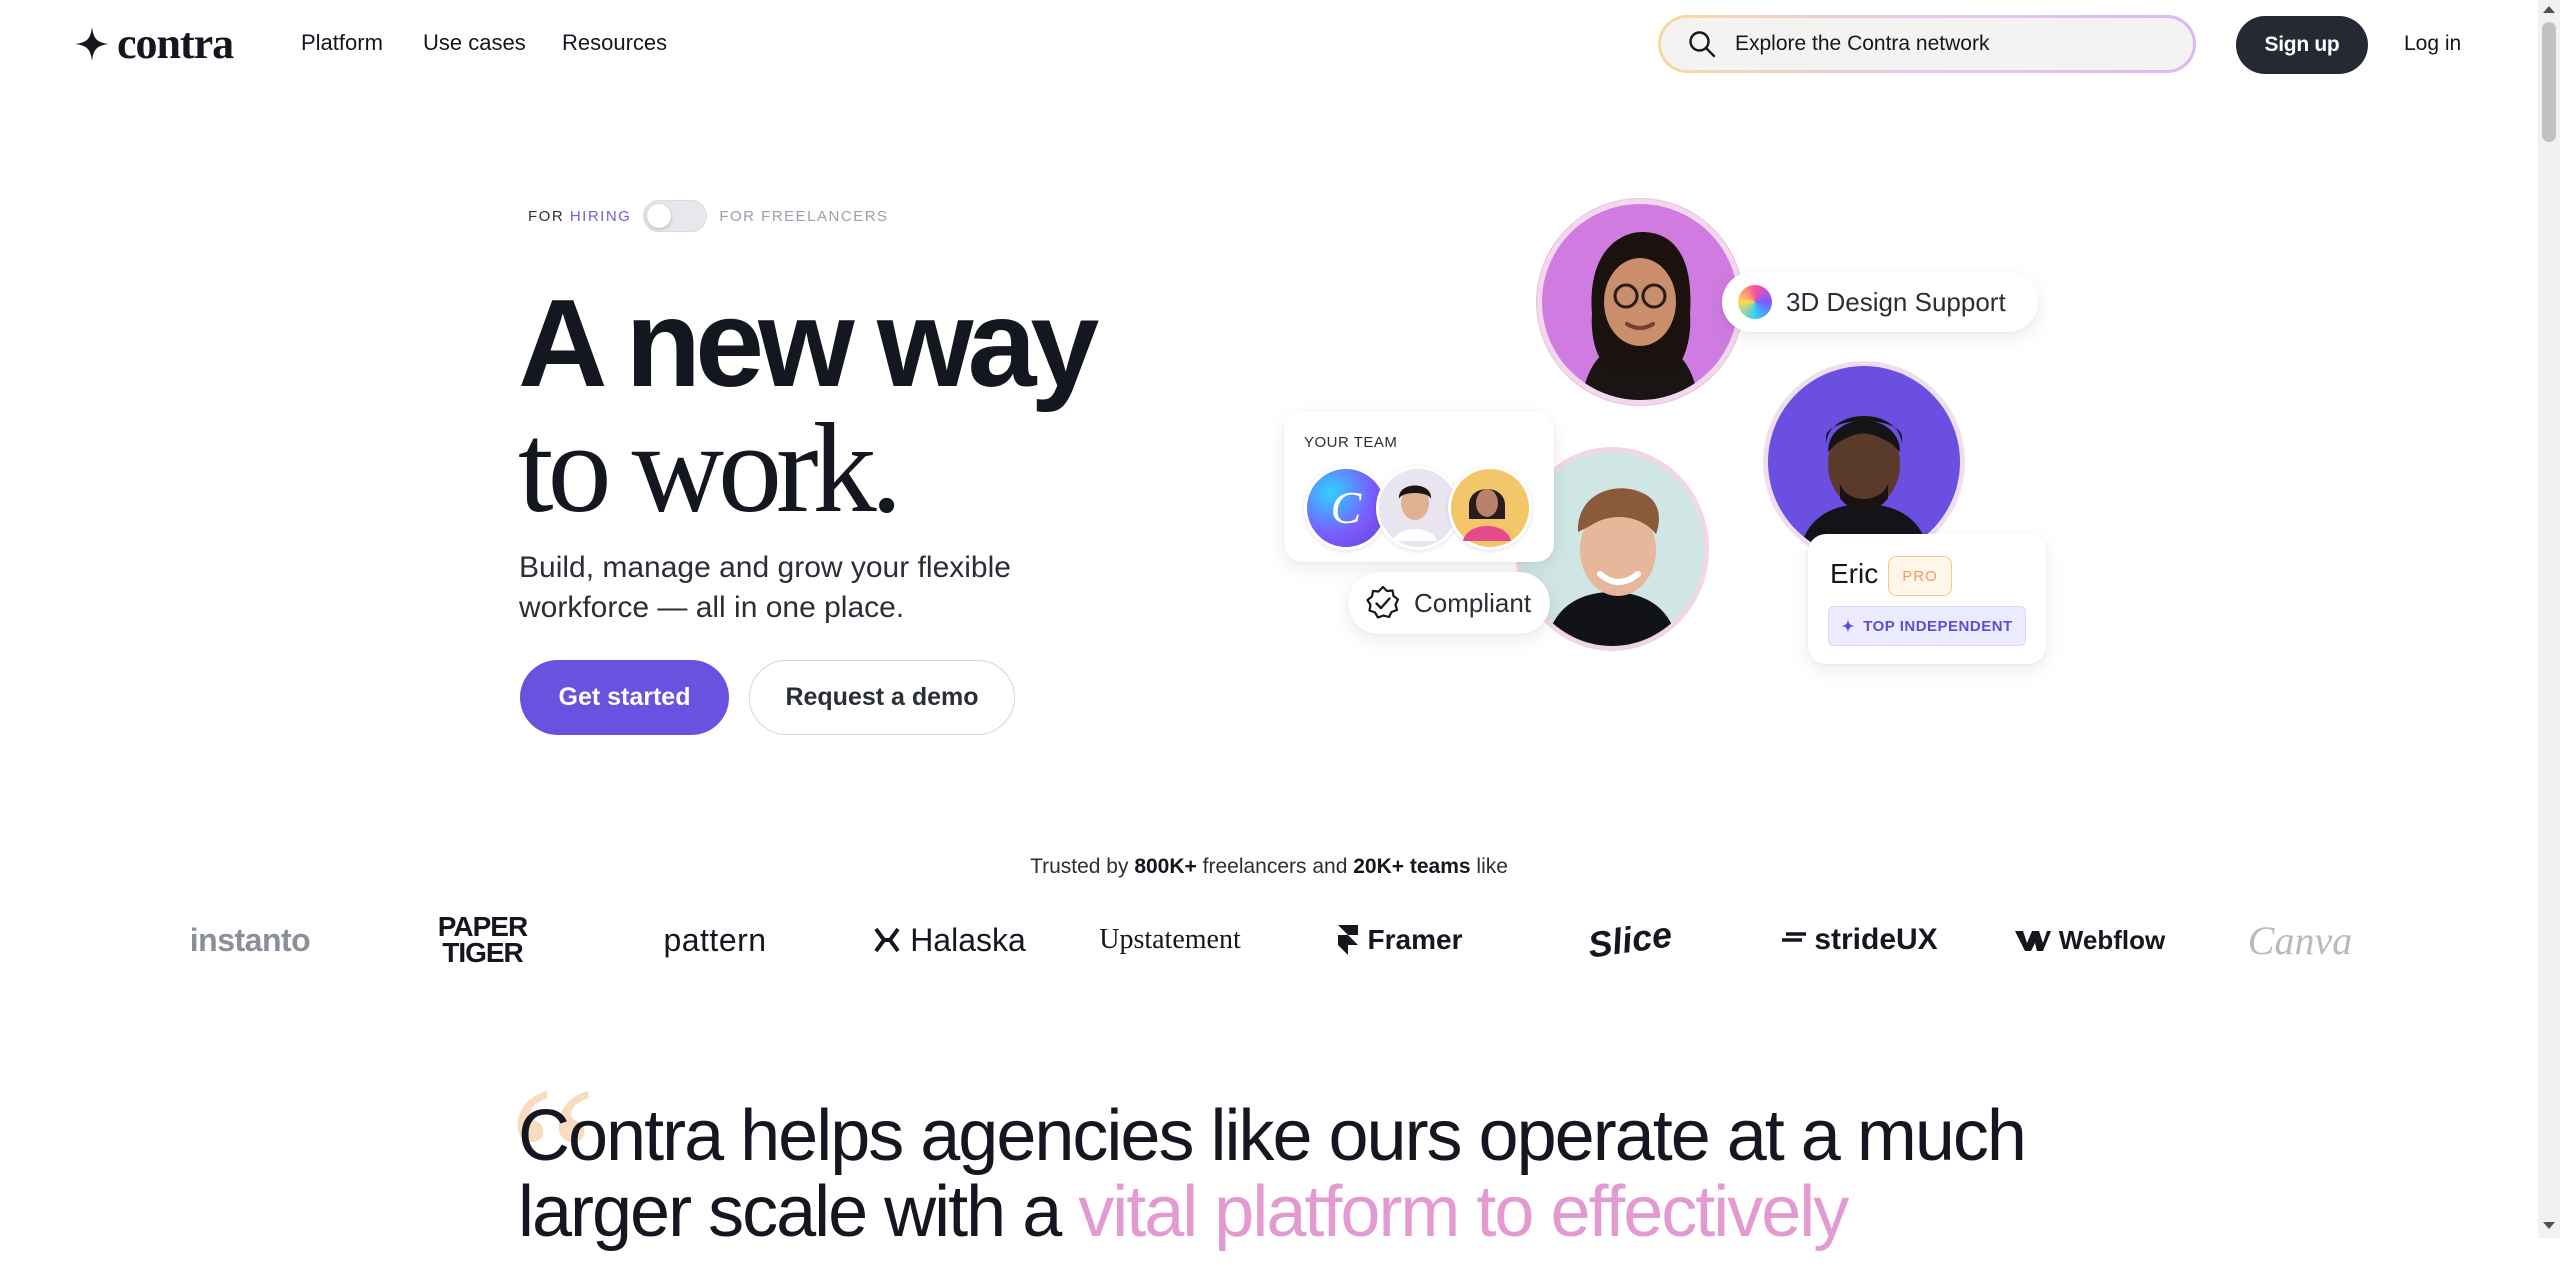 The width and height of the screenshot is (2560, 1268). What do you see at coordinates (624, 697) in the screenshot?
I see `get-started-button: Get started` at bounding box center [624, 697].